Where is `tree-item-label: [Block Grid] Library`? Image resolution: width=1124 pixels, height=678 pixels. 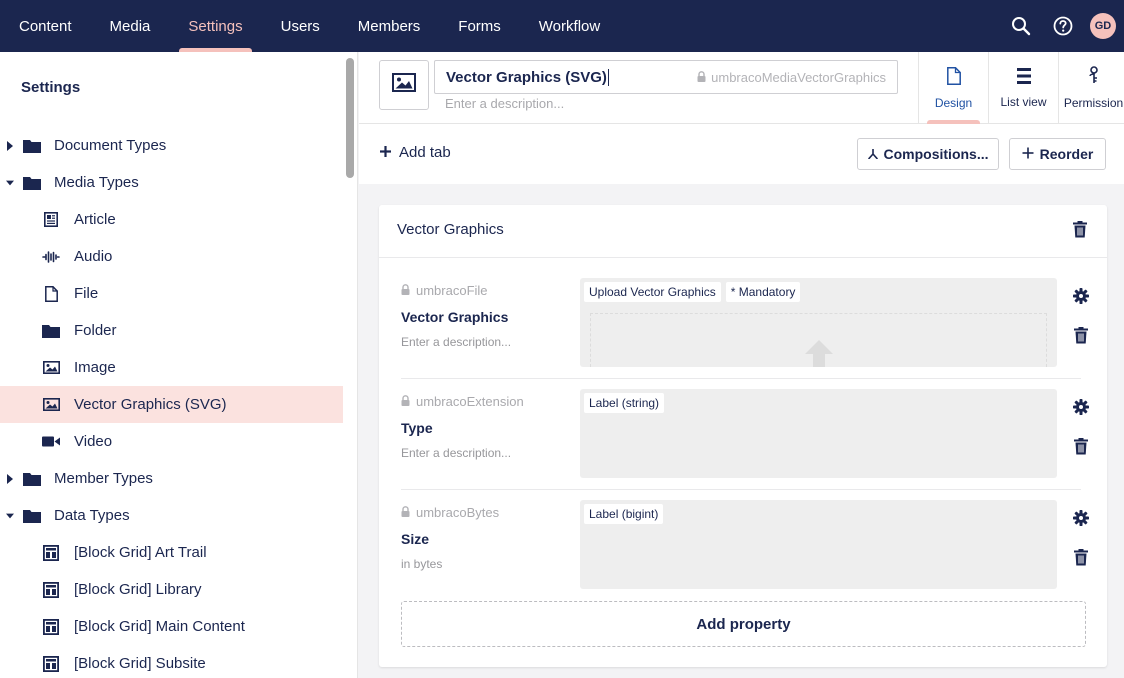
tree-item-label: [Block Grid] Library is located at coordinates (138, 589).